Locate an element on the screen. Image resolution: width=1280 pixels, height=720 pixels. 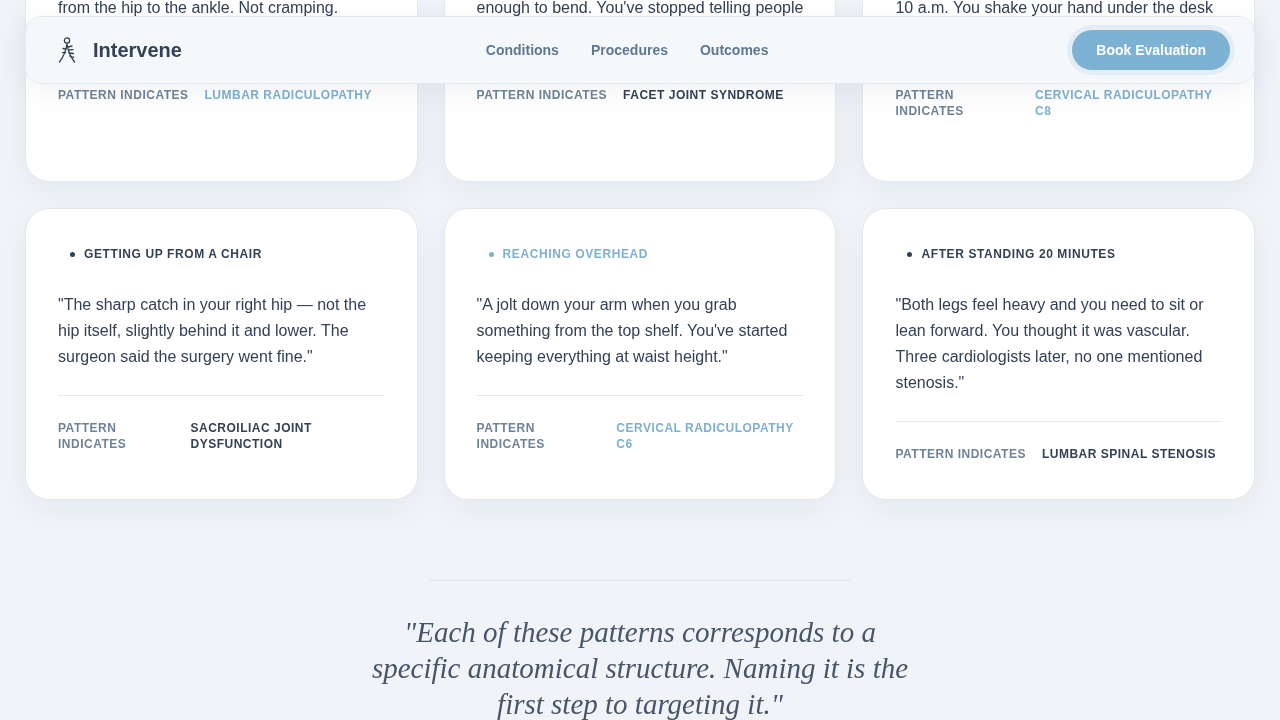
spine-icon is located at coordinates (67, 50).